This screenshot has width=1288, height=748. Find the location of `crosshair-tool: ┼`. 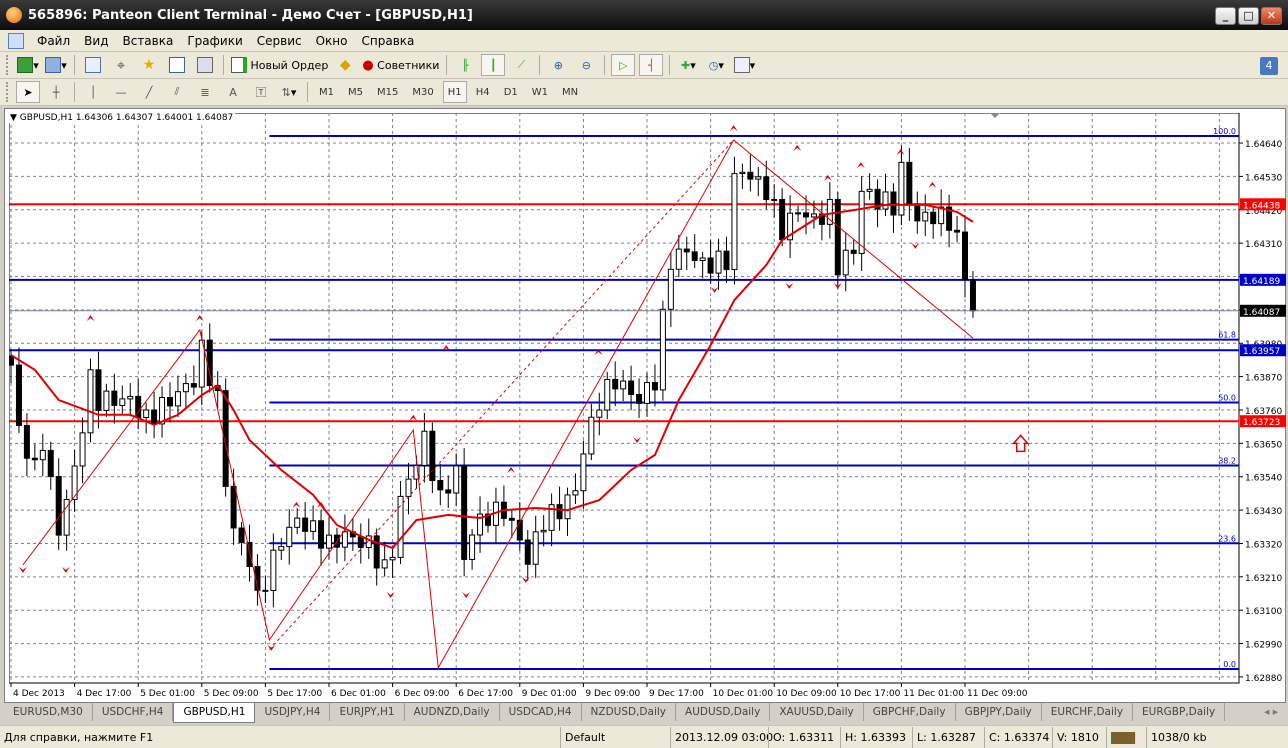

crosshair-tool: ┼ is located at coordinates (56, 92).